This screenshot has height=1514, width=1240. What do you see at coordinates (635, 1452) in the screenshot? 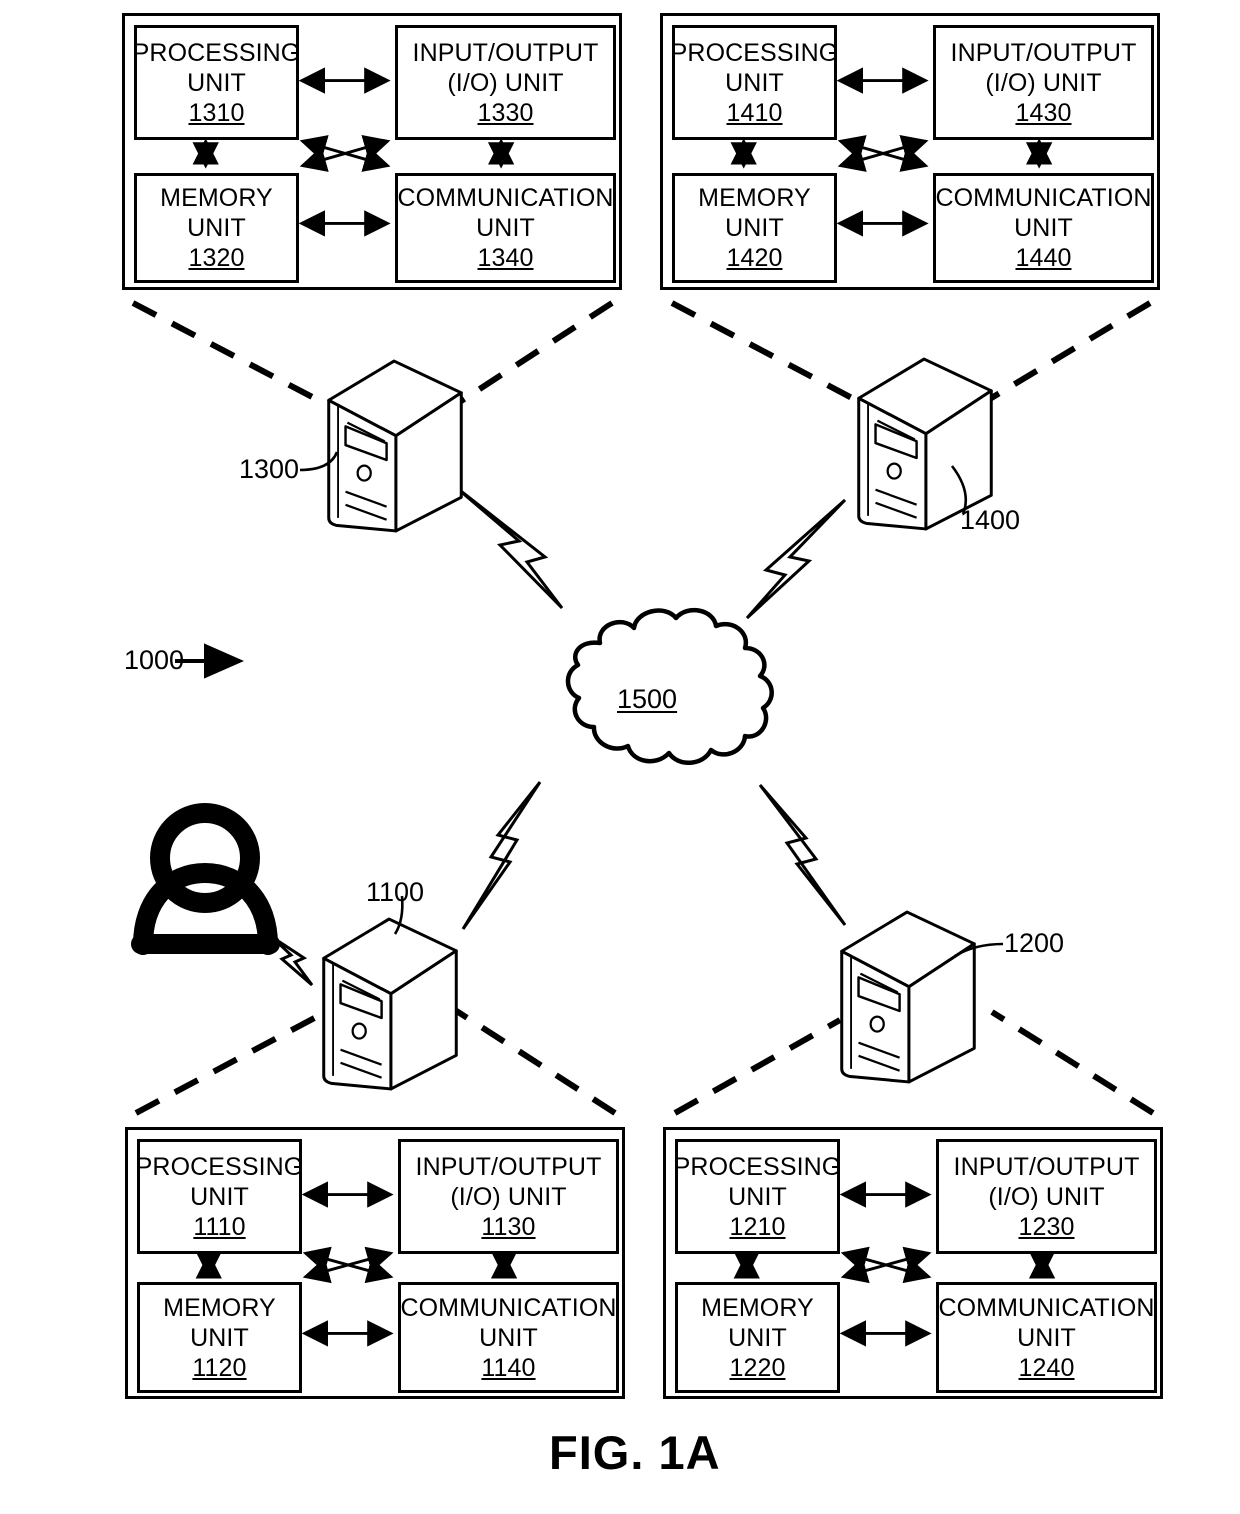
I see `figure-caption: FIG. 1A` at bounding box center [635, 1452].